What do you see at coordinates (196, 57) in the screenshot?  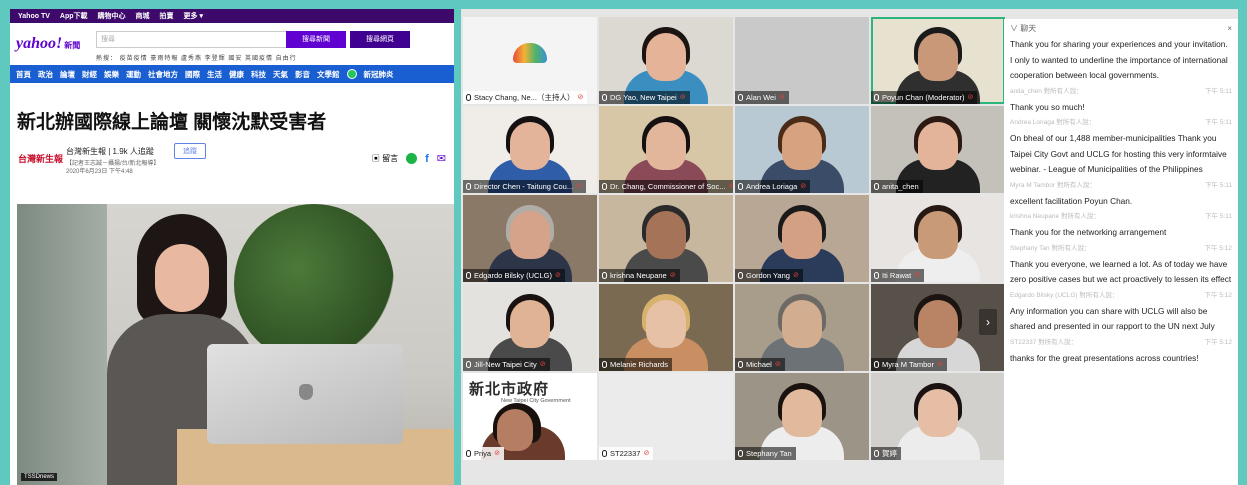 I see `trending-links: 熱搜： 疫苗疫情 豪雨特報 盧秀燕 李登輝 國安 英國疫情 自由行` at bounding box center [196, 57].